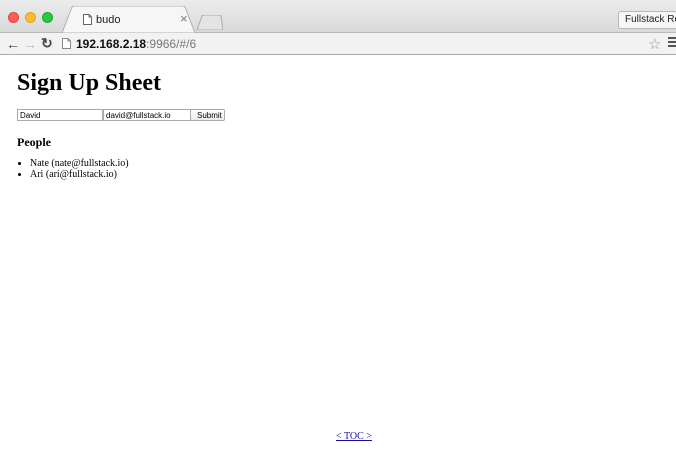 The height and width of the screenshot is (470, 676). Describe the element at coordinates (108, 20) in the screenshot. I see `tab-title: budo` at that location.